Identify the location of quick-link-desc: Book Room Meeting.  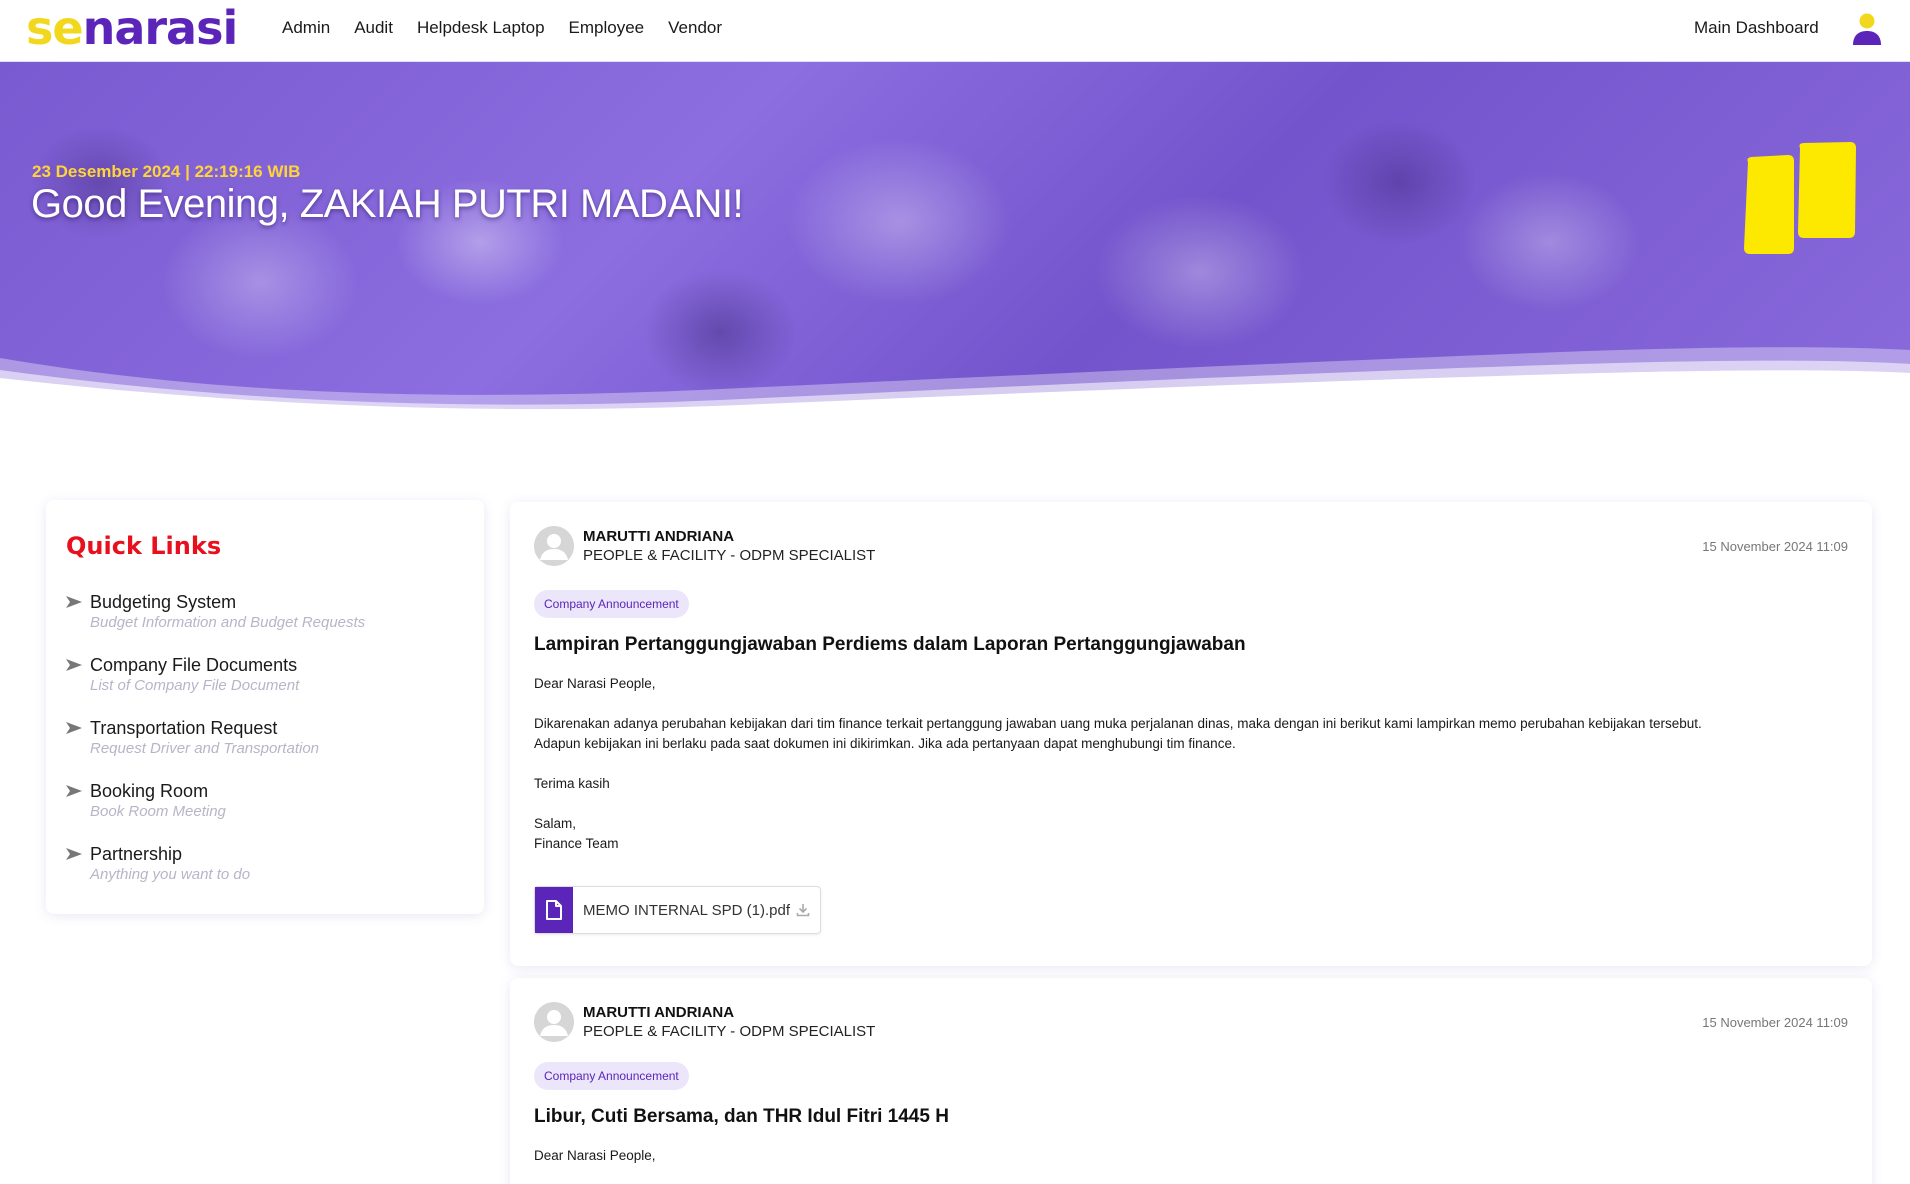
(158, 811).